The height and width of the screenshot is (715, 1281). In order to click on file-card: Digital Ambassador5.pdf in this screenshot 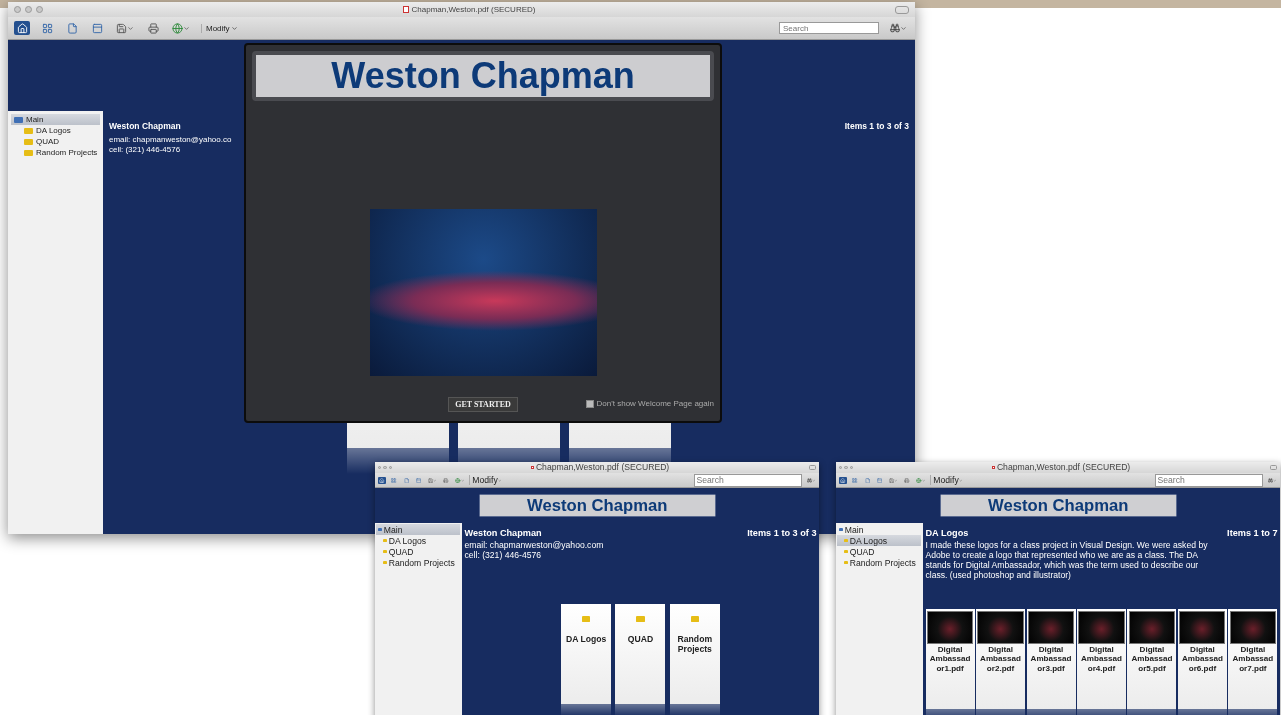, I will do `click(1152, 659)`.